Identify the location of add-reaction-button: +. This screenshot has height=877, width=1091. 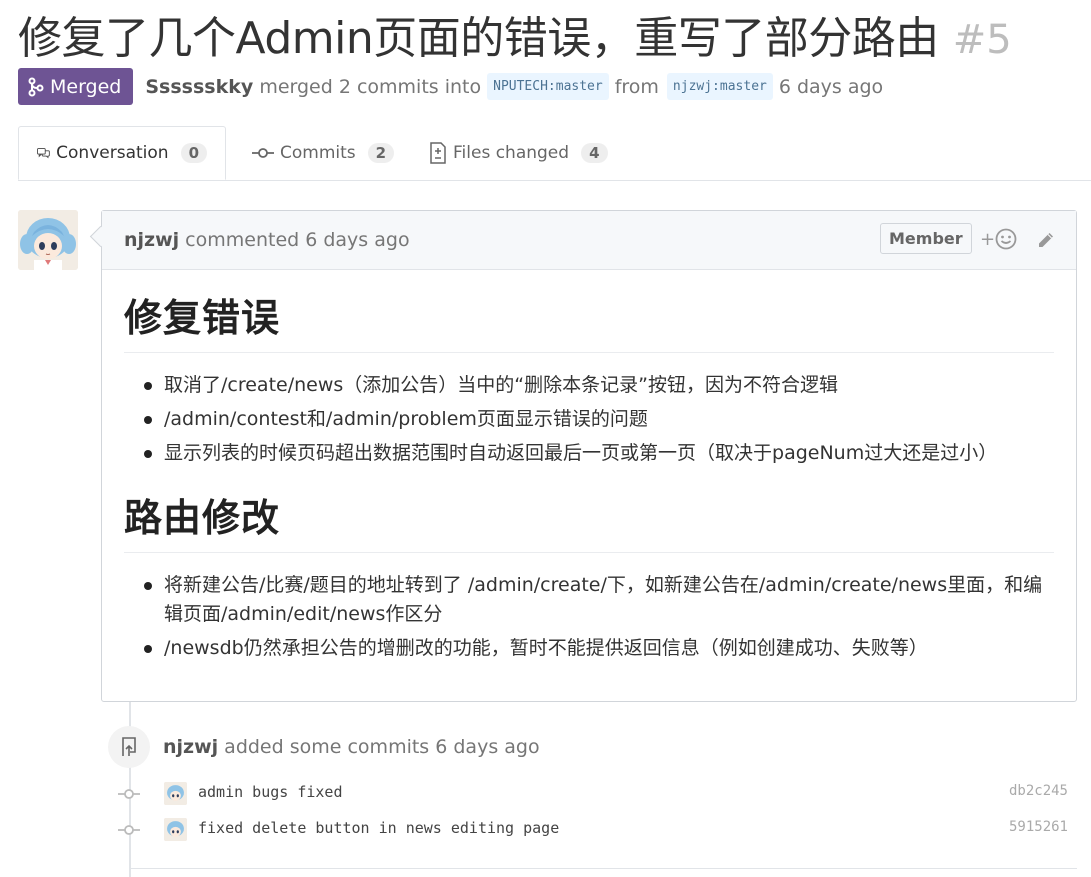
(998, 239).